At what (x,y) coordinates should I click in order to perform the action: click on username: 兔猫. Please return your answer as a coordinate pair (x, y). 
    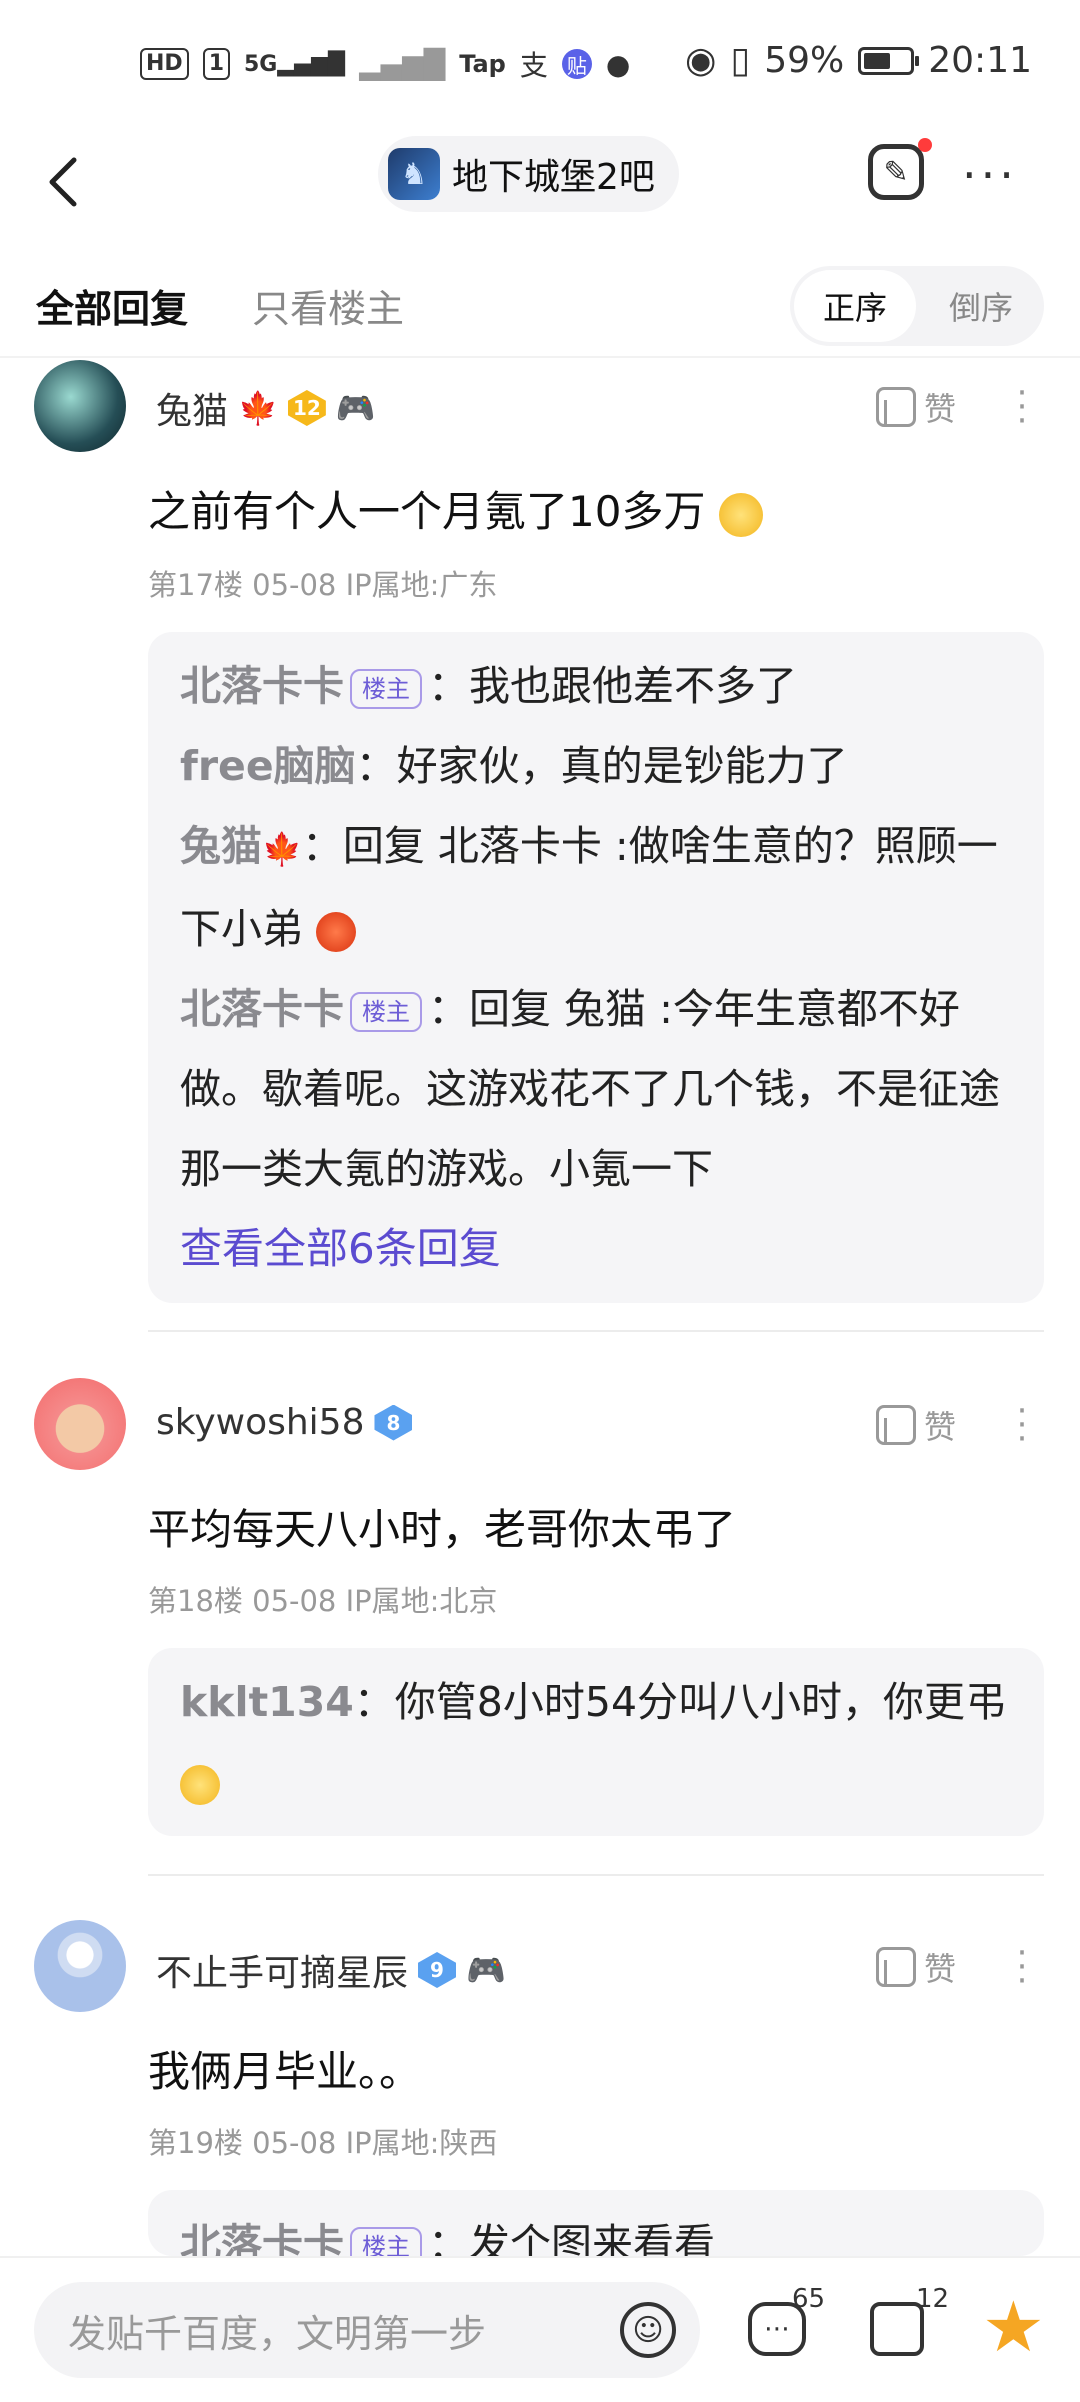
    Looking at the image, I should click on (192, 408).